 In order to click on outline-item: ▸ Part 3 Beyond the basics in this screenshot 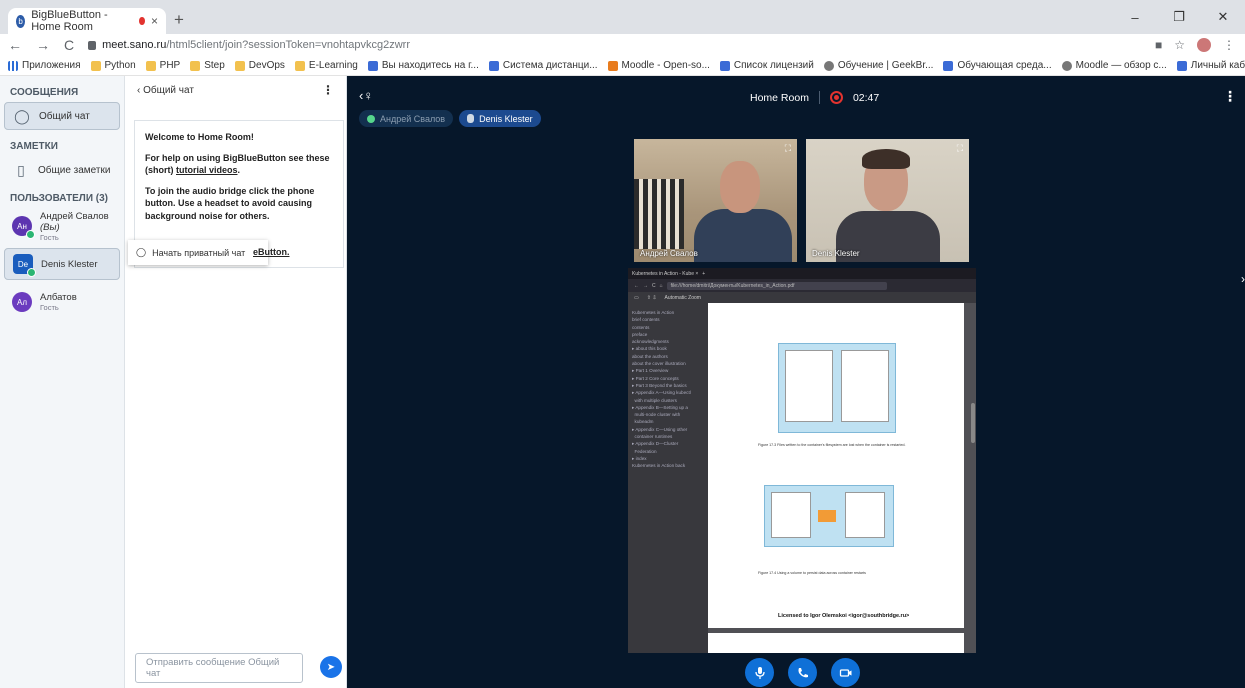, I will do `click(668, 385)`.